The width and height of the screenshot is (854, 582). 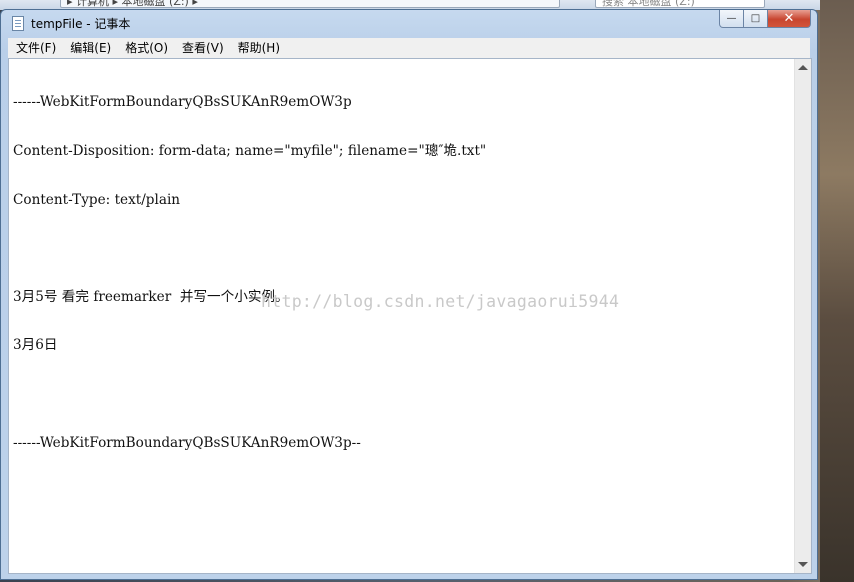 I want to click on menu-edit: 编辑(E), so click(x=89, y=48).